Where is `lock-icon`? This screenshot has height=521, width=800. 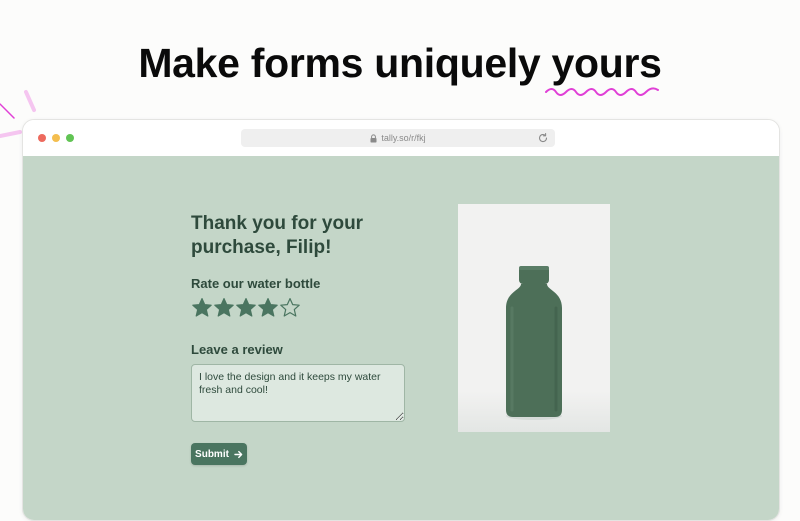
lock-icon is located at coordinates (373, 138).